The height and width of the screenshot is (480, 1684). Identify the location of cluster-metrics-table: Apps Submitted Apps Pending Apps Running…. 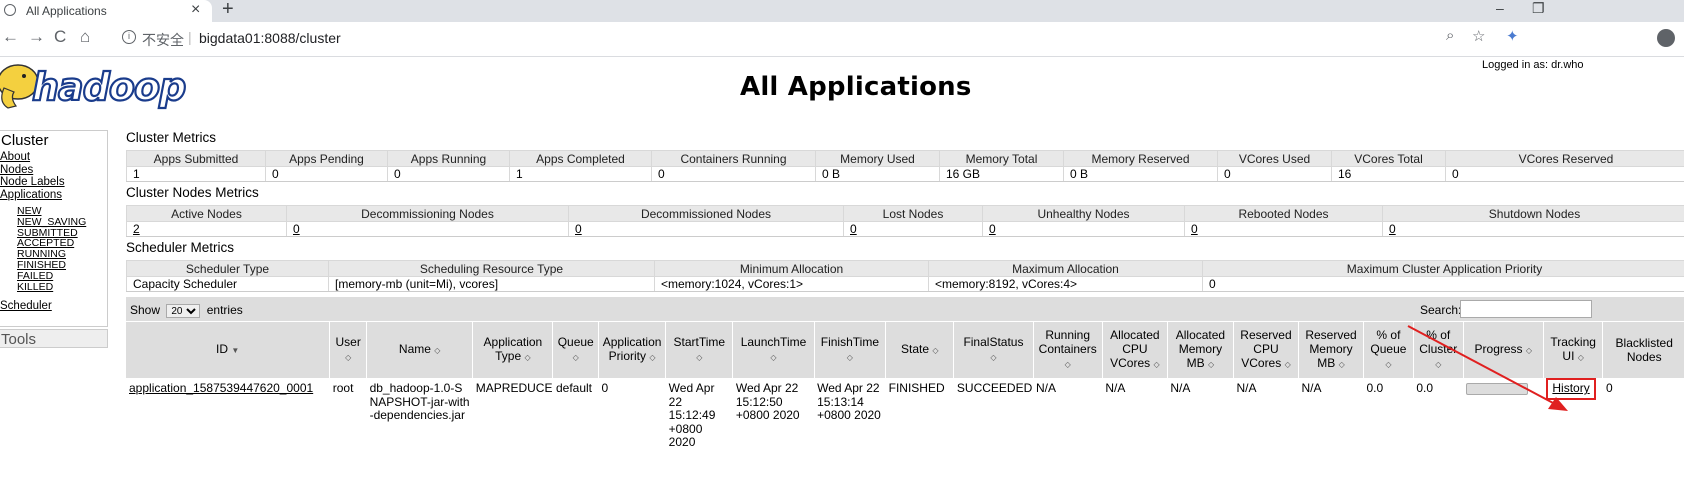
(905, 166).